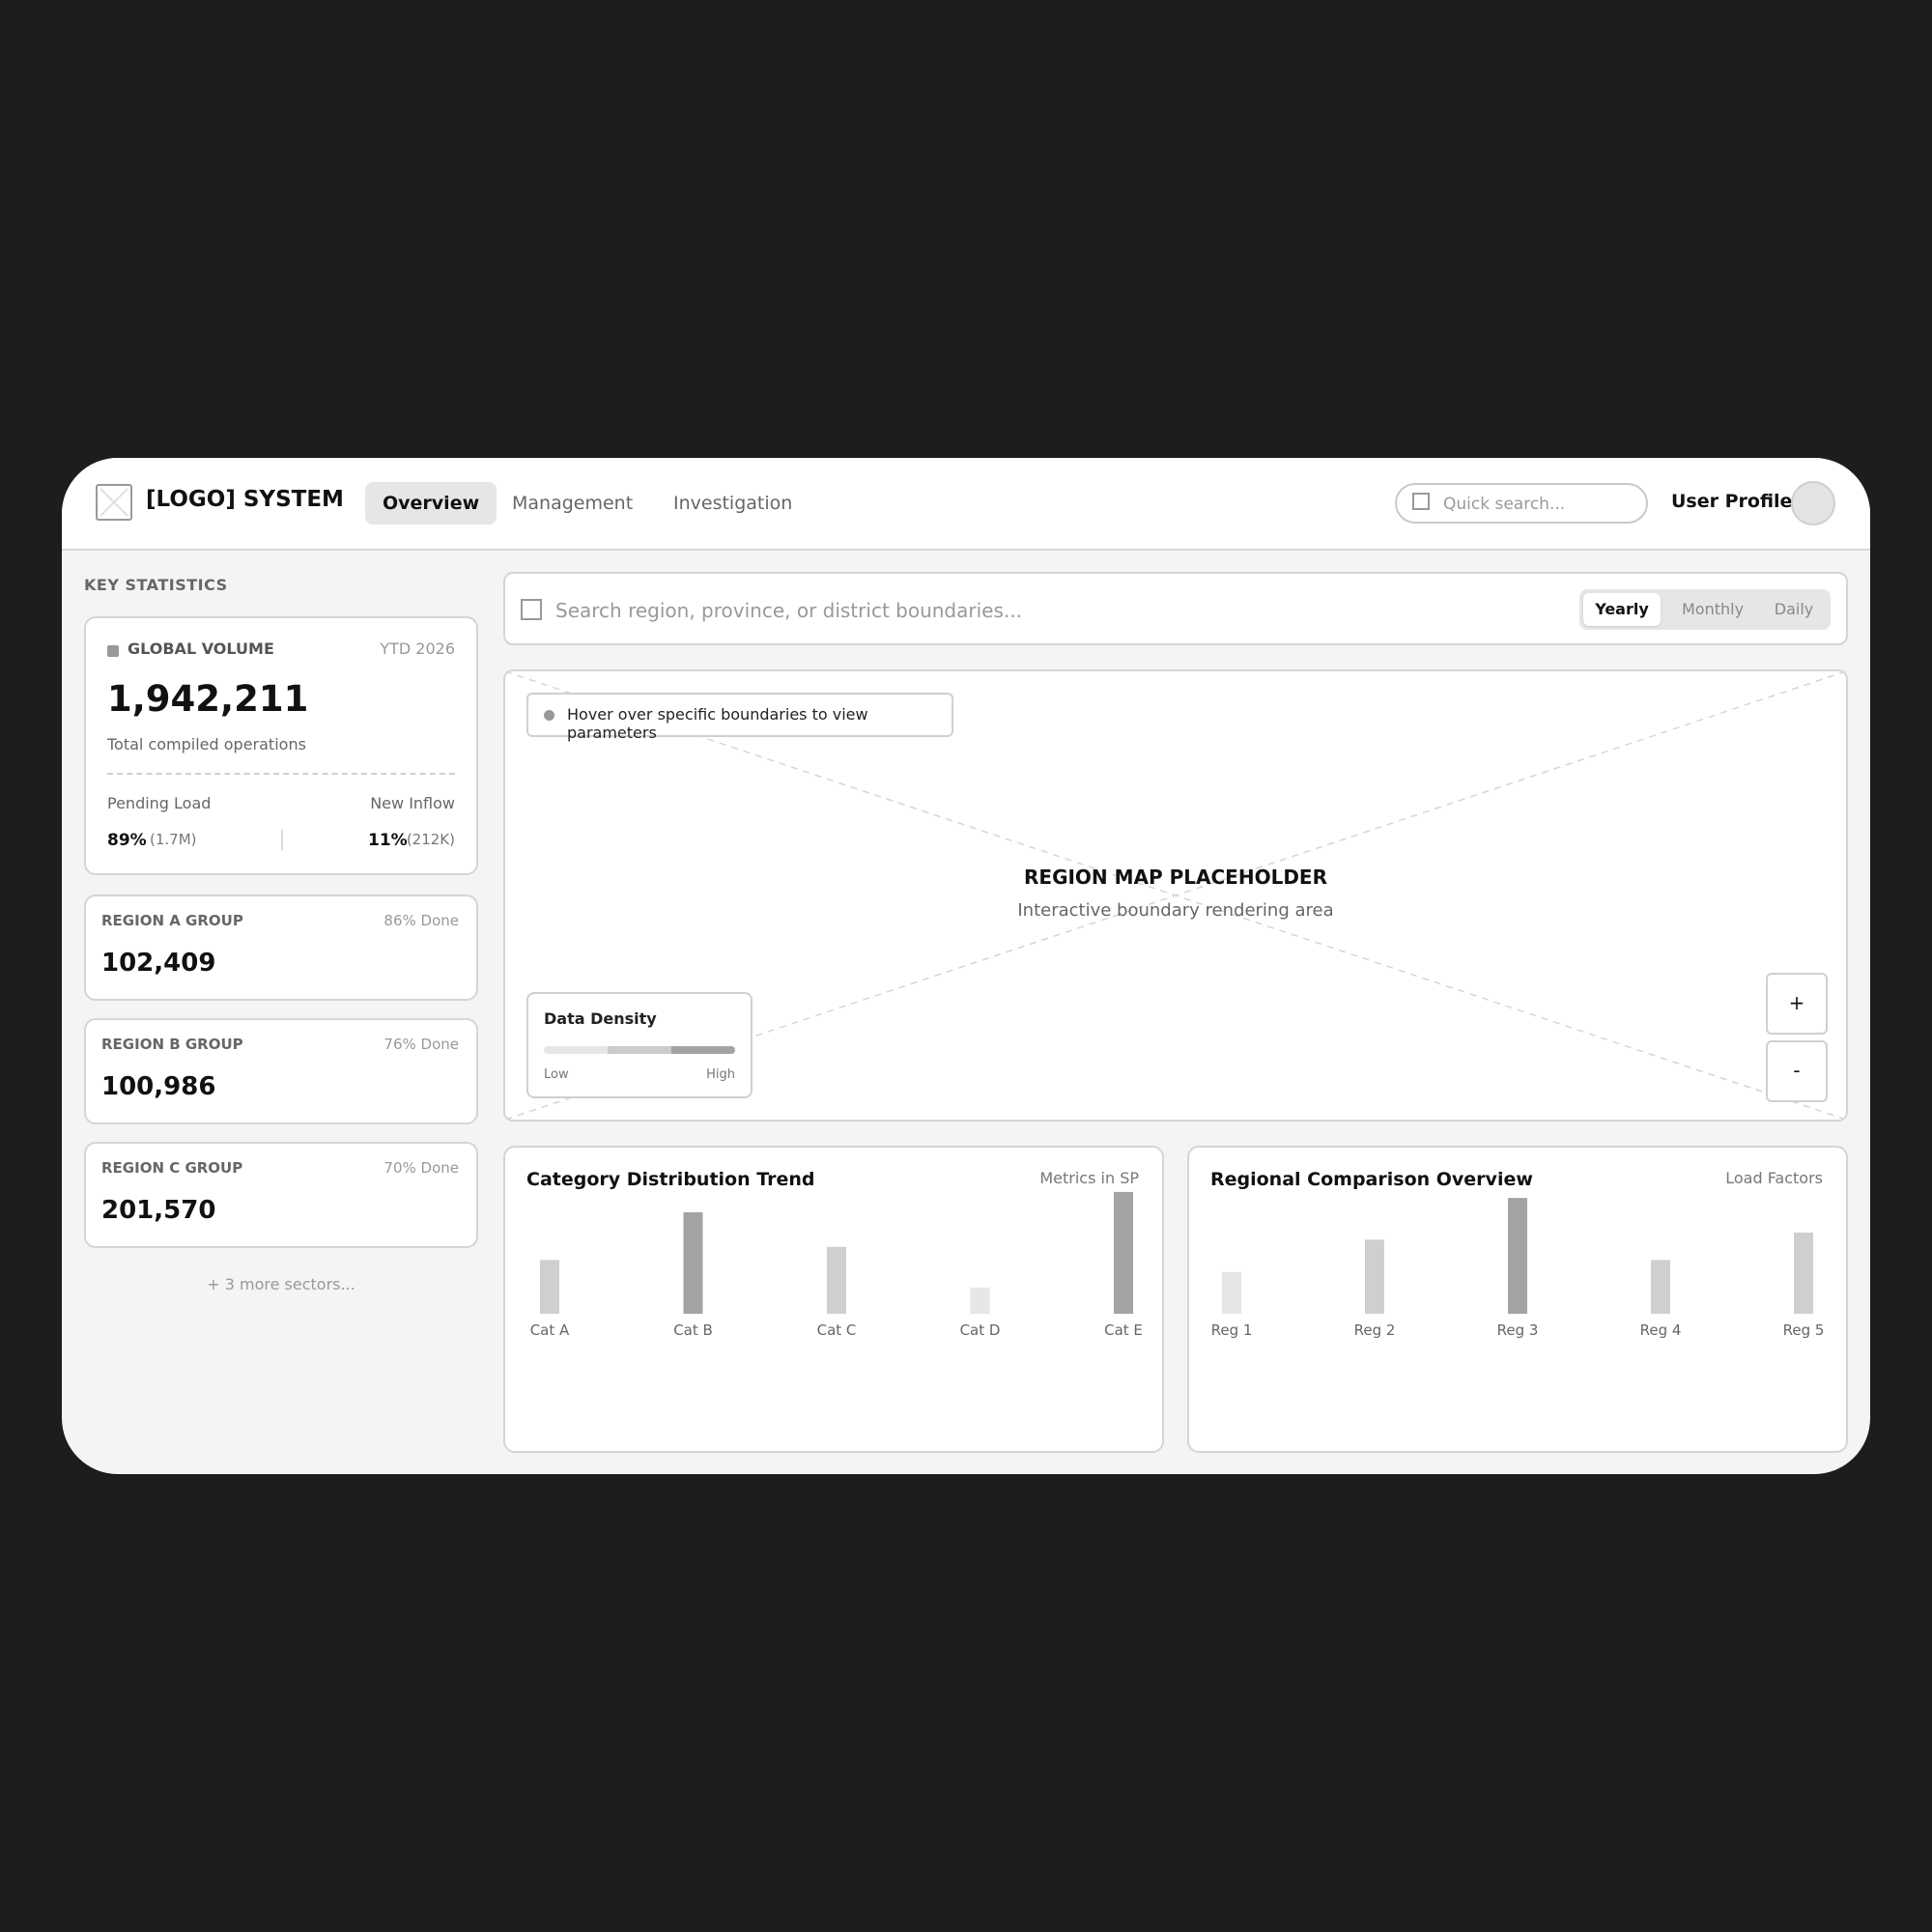 This screenshot has height=1932, width=1932. I want to click on period-daily-button: Daily, so click(1794, 609).